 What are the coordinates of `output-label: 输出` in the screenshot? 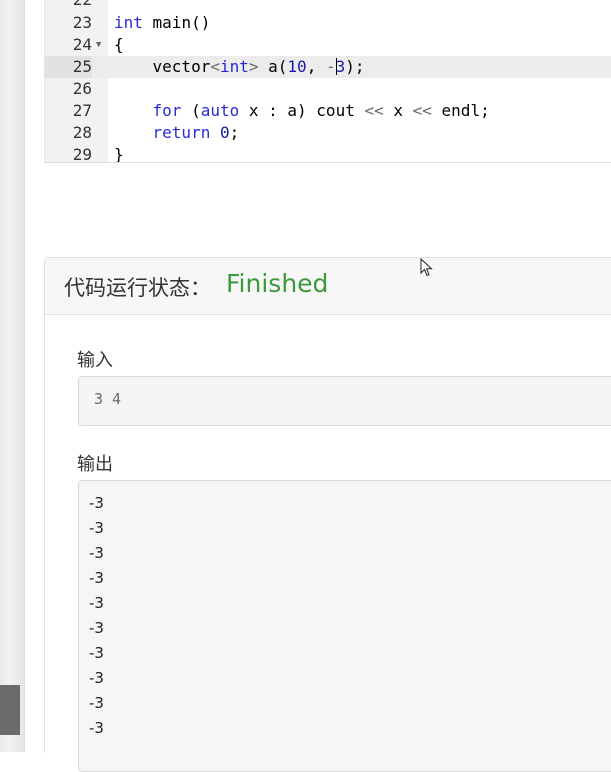 It's located at (95, 464).